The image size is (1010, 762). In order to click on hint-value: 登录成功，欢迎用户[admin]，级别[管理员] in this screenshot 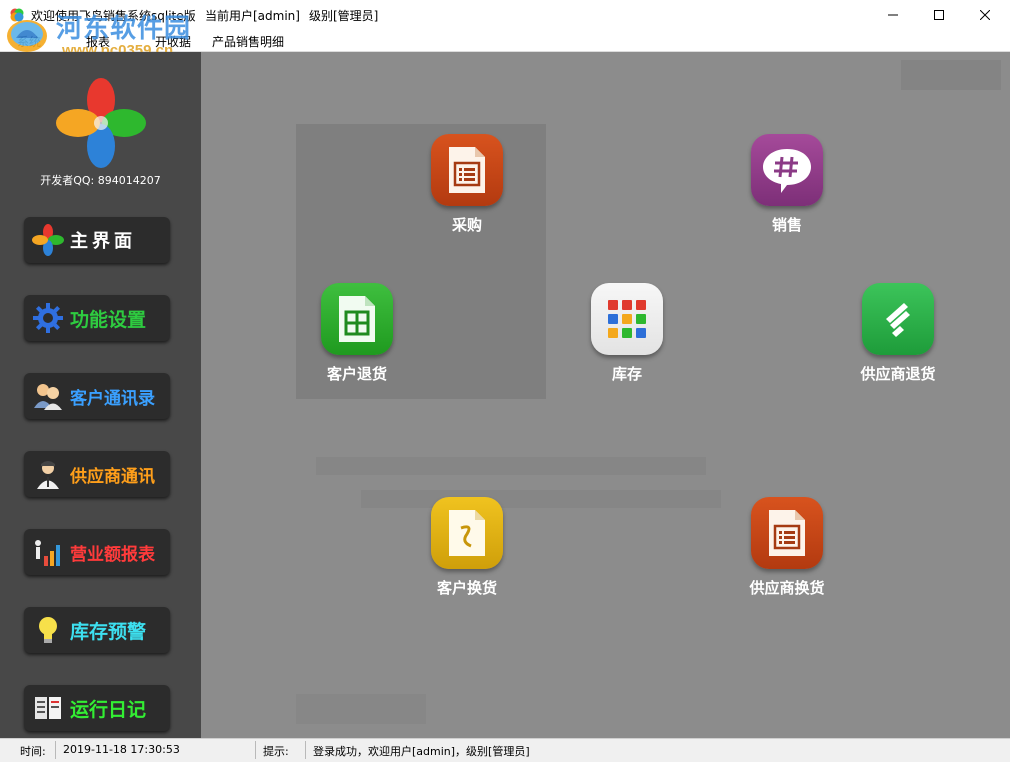, I will do `click(421, 751)`.